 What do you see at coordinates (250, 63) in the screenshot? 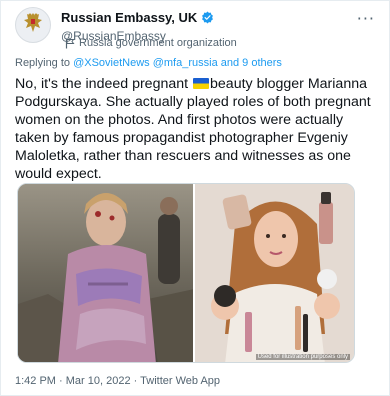
I see `replying-others-link: and 9 others` at bounding box center [250, 63].